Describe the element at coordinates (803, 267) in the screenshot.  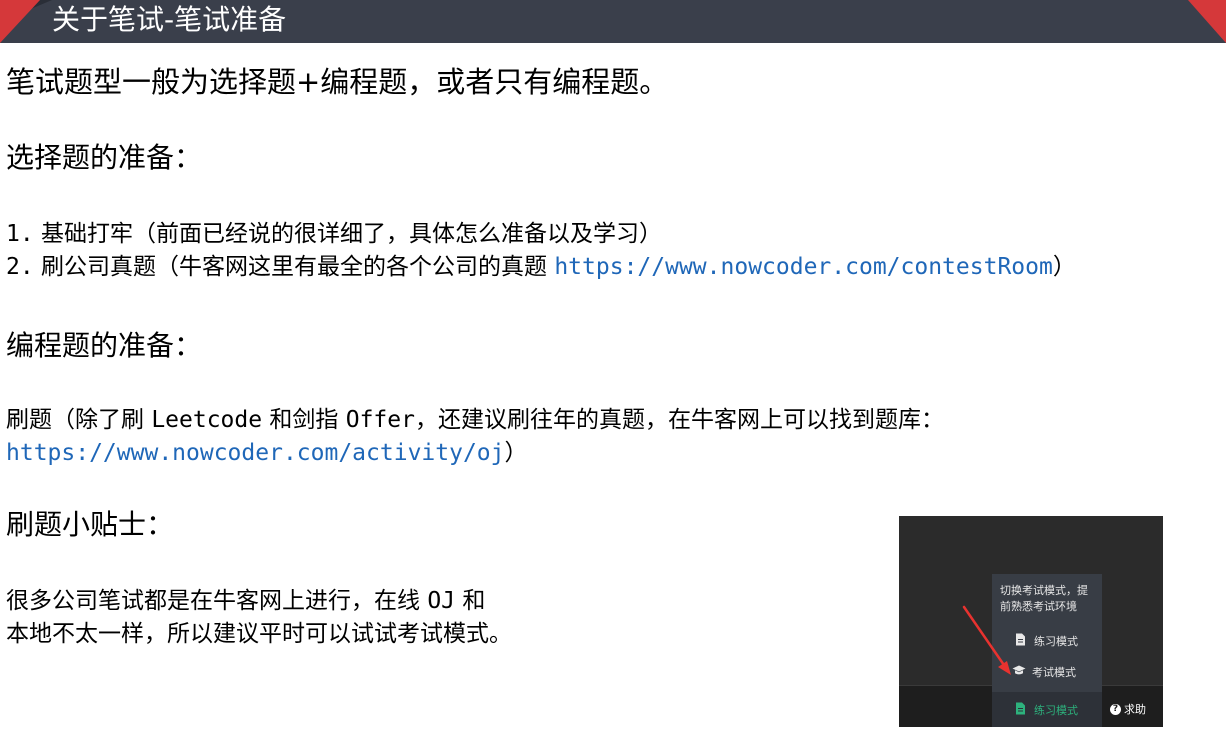
I see `contest-room-link: https://www.nowcoder.com/contestRoom` at that location.